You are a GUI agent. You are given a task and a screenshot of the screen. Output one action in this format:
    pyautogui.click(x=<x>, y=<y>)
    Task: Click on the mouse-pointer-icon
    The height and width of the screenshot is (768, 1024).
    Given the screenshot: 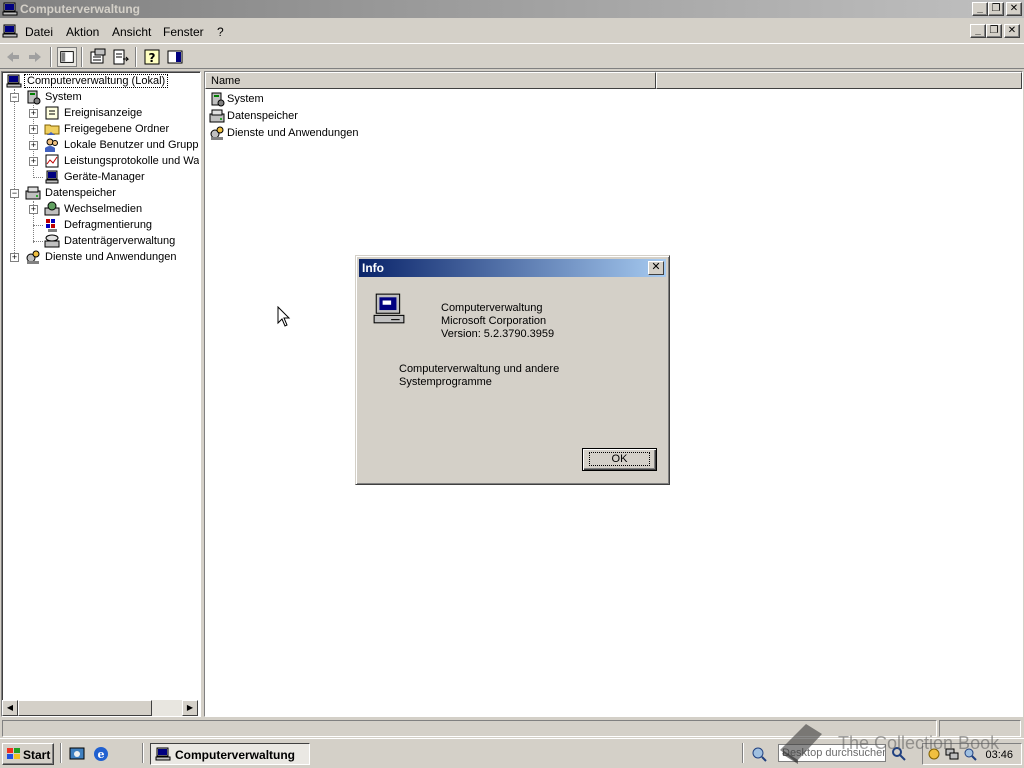 What is the action you would take?
    pyautogui.click(x=284, y=316)
    